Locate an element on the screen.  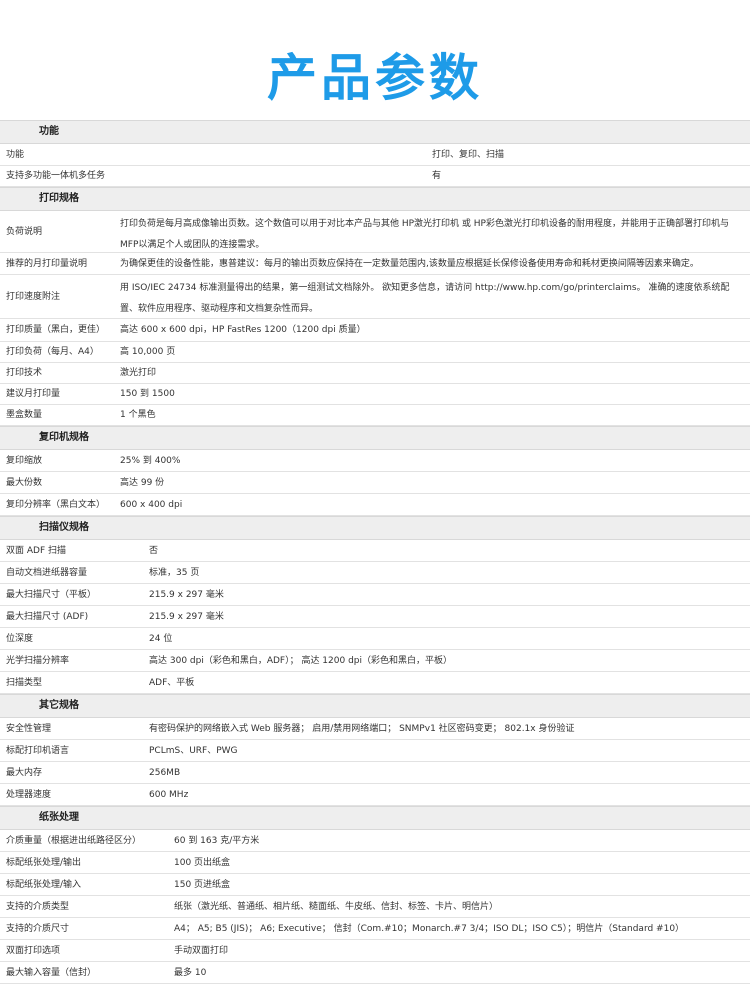
spec-row: 标配纸张处理/输出 100 页出纸盒 is located at coordinates (375, 863).